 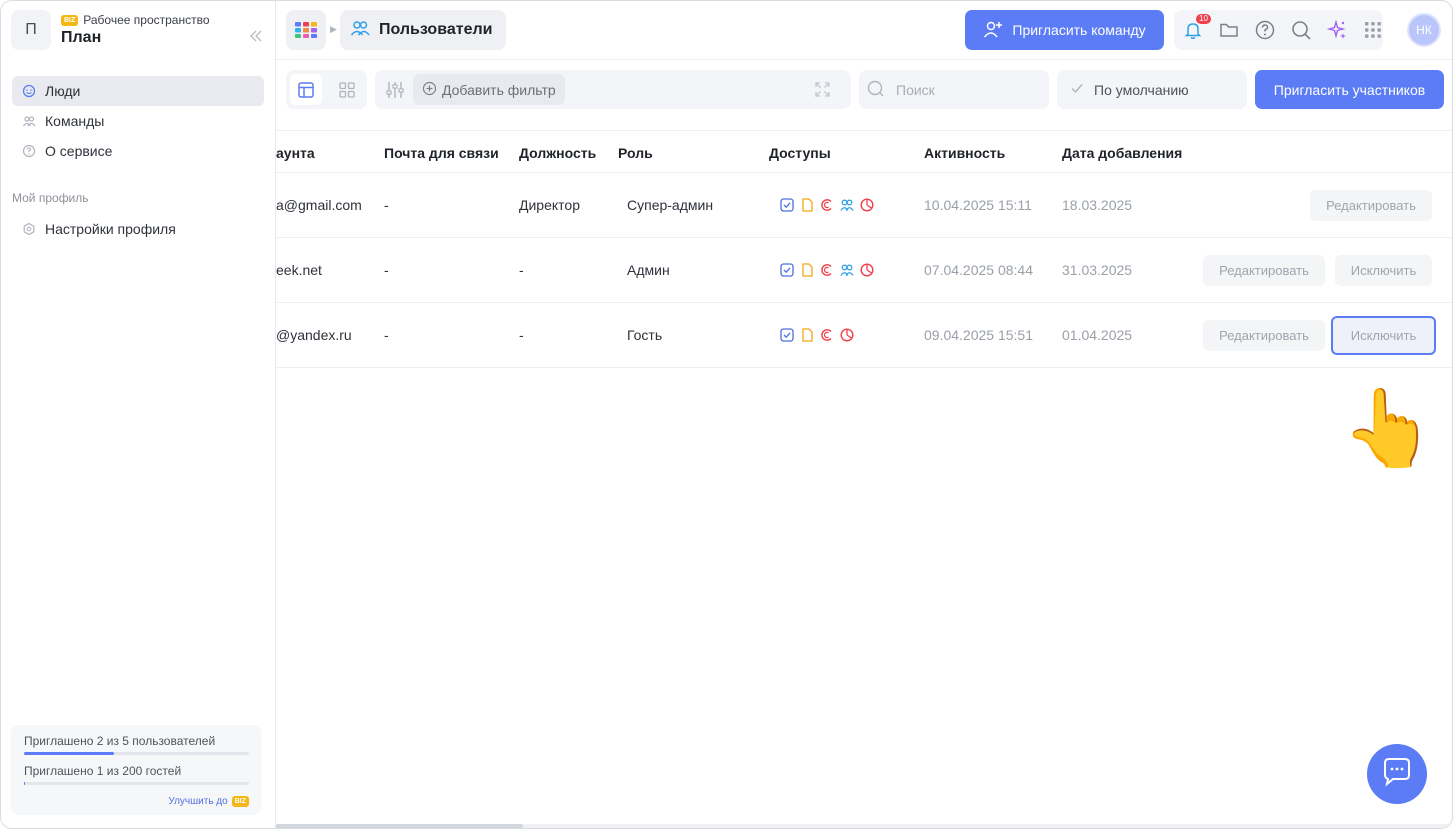 I want to click on folder-button, so click(x=1229, y=30).